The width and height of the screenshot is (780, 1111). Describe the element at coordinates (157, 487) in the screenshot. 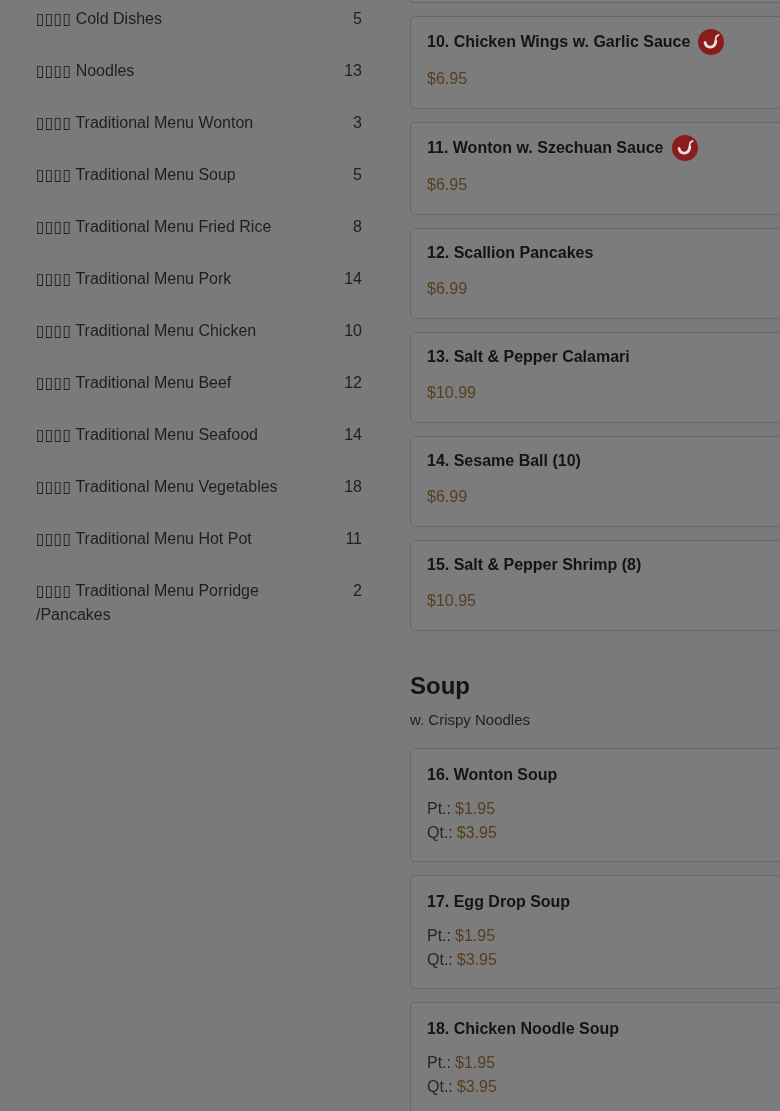

I see `category-name: ▯▯▯▯ Traditional Menu Vegetables` at that location.